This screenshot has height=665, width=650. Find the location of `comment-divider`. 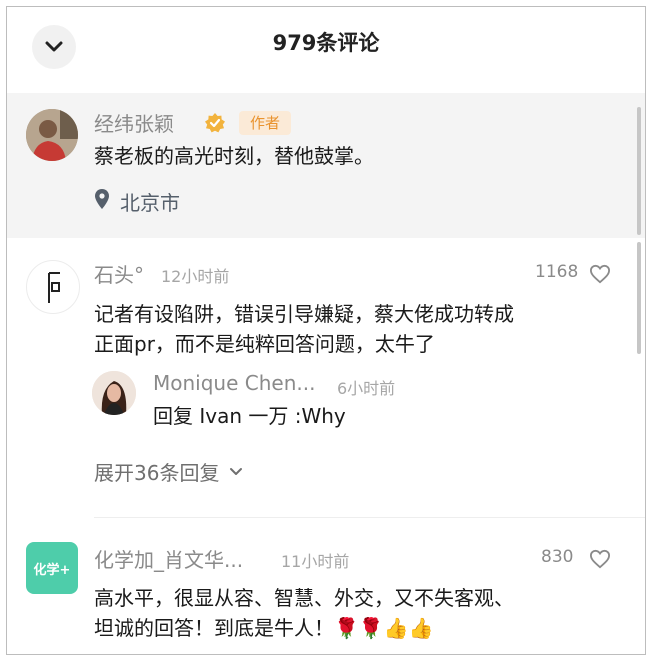

comment-divider is located at coordinates (369, 517).